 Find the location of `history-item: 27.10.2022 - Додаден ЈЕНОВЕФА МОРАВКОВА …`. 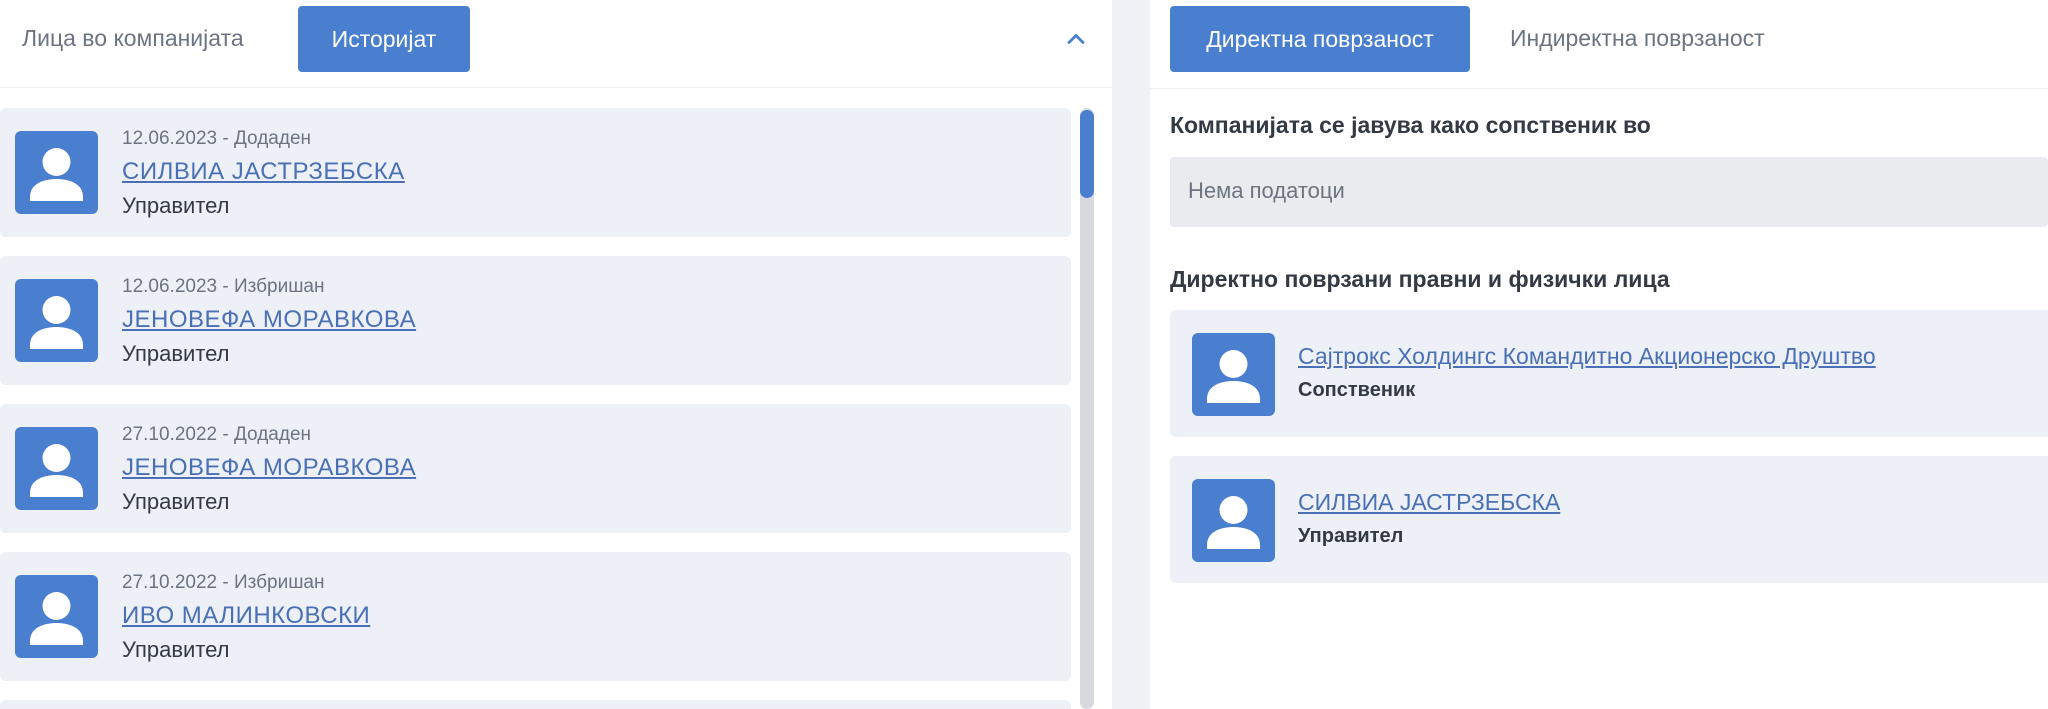

history-item: 27.10.2022 - Додаден ЈЕНОВЕФА МОРАВКОВА … is located at coordinates (535, 468).